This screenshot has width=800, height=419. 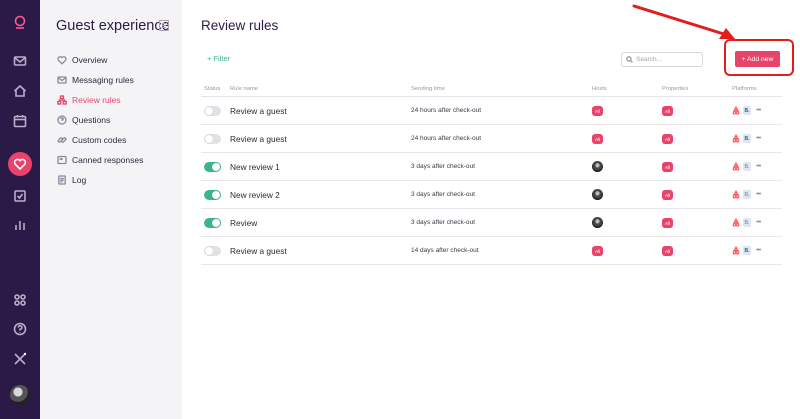 What do you see at coordinates (20, 164) in the screenshot?
I see `heart-icon` at bounding box center [20, 164].